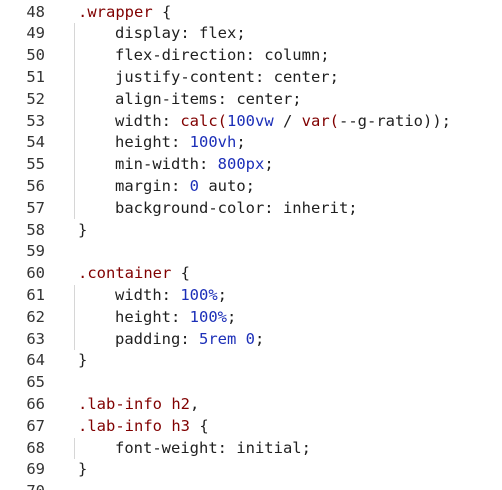 The width and height of the screenshot is (502, 490). I want to click on code-text: .container {, so click(134, 274).